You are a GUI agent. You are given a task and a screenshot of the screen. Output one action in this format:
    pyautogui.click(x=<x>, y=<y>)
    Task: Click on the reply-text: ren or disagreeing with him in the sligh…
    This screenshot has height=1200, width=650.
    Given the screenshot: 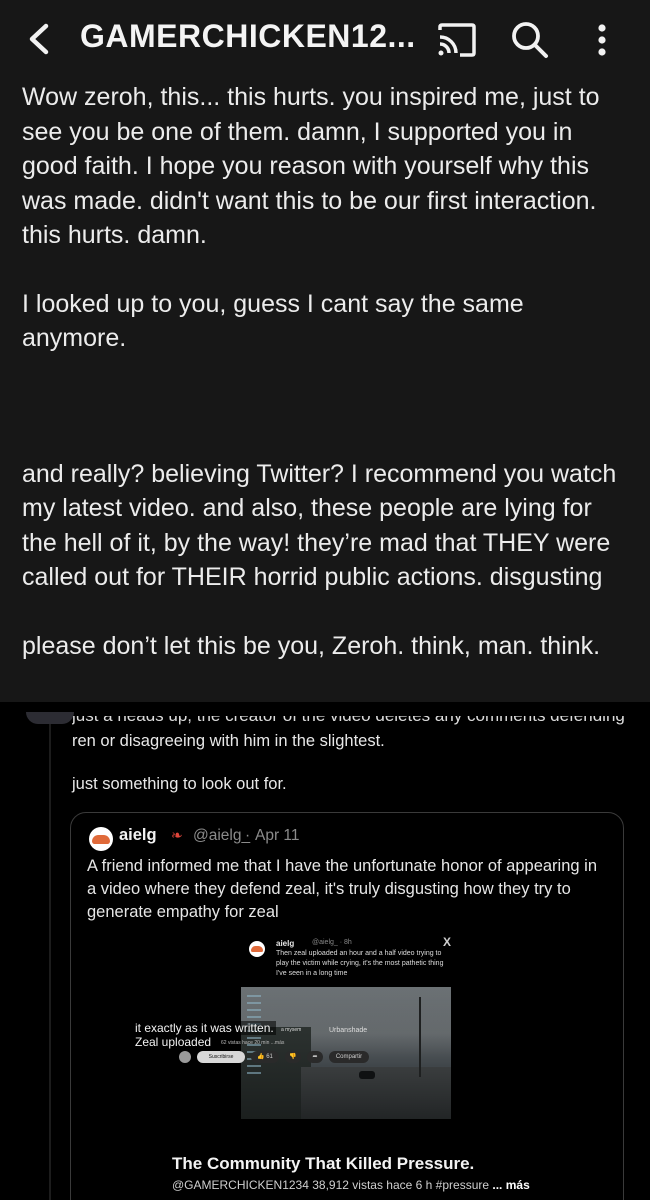 What is the action you would take?
    pyautogui.click(x=228, y=741)
    